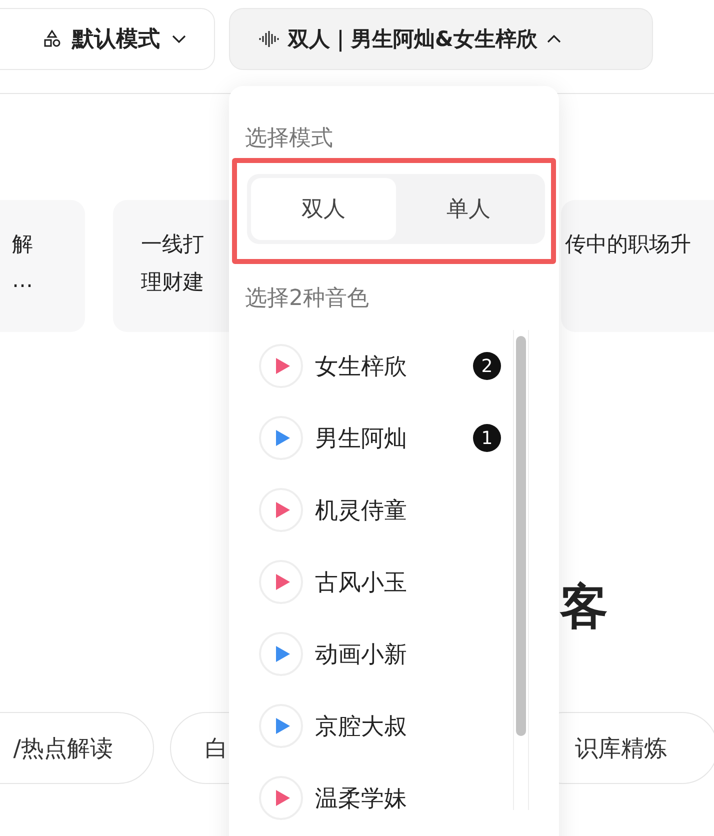  Describe the element at coordinates (390, 582) in the screenshot. I see `voice-name: 古风小玉` at that location.